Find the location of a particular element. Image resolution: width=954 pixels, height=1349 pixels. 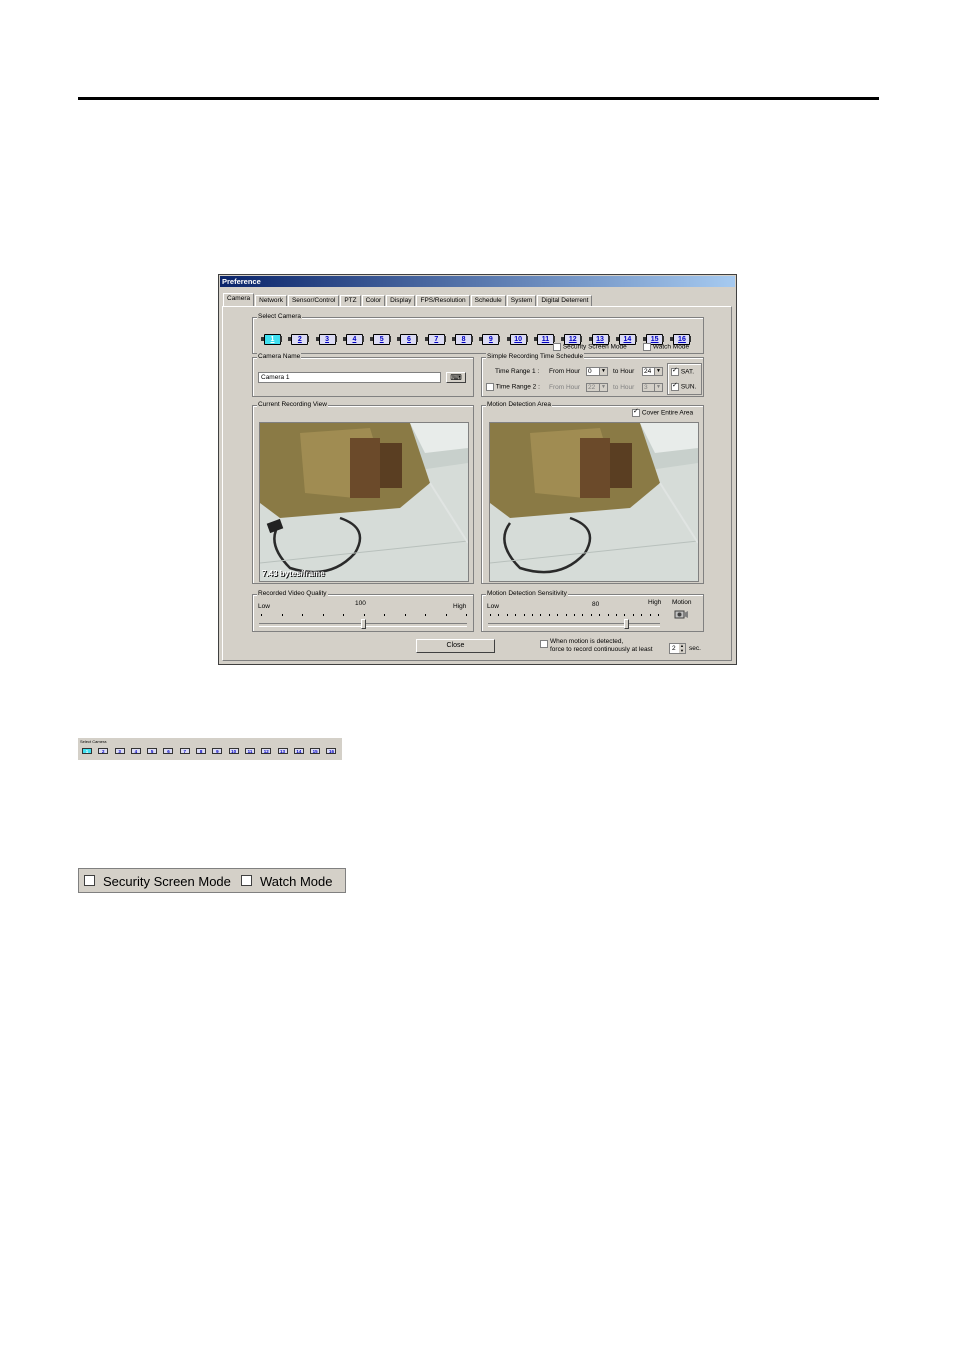

cover-entire-area-option: Cover Entire Area is located at coordinates (662, 412).